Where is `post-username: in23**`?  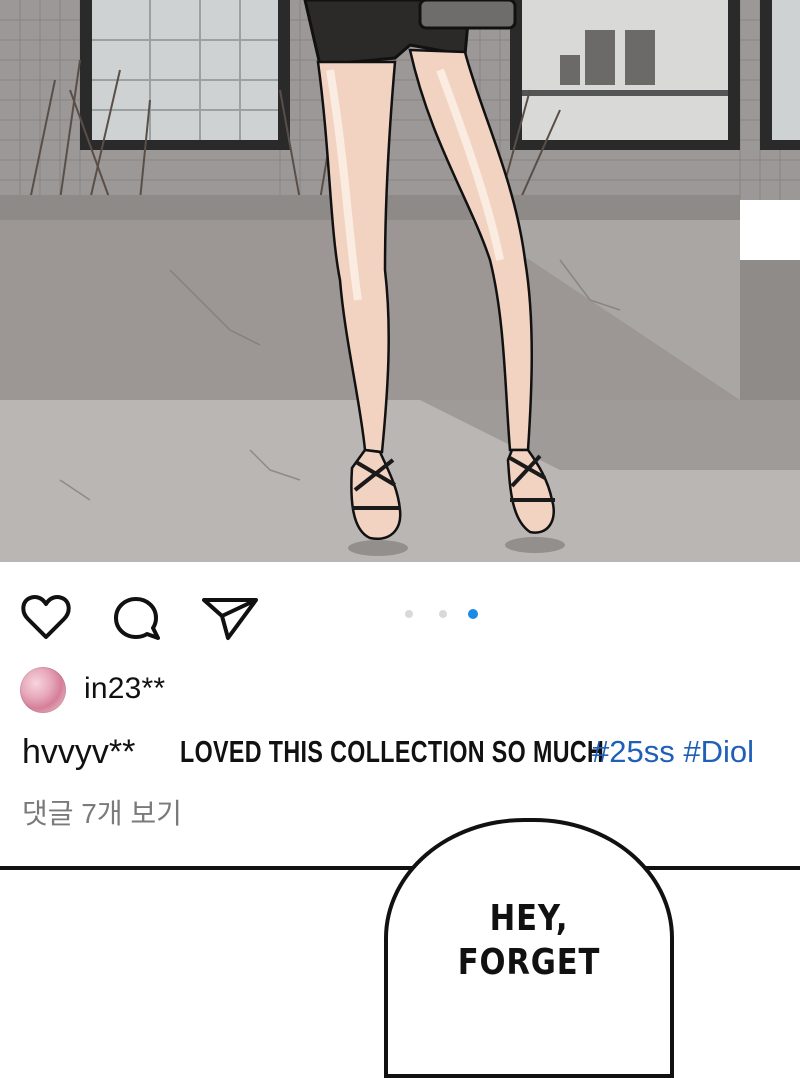
post-username: in23** is located at coordinates (124, 689).